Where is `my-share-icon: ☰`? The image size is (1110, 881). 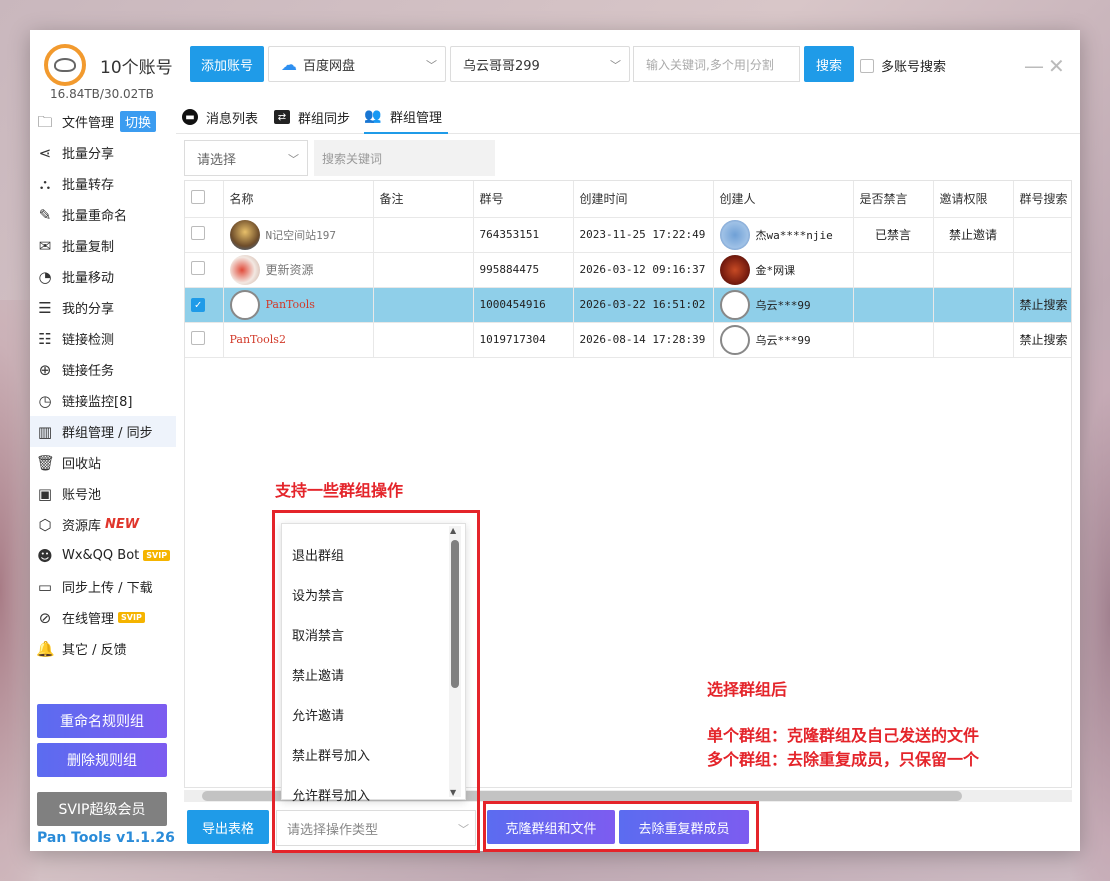 my-share-icon: ☰ is located at coordinates (45, 307).